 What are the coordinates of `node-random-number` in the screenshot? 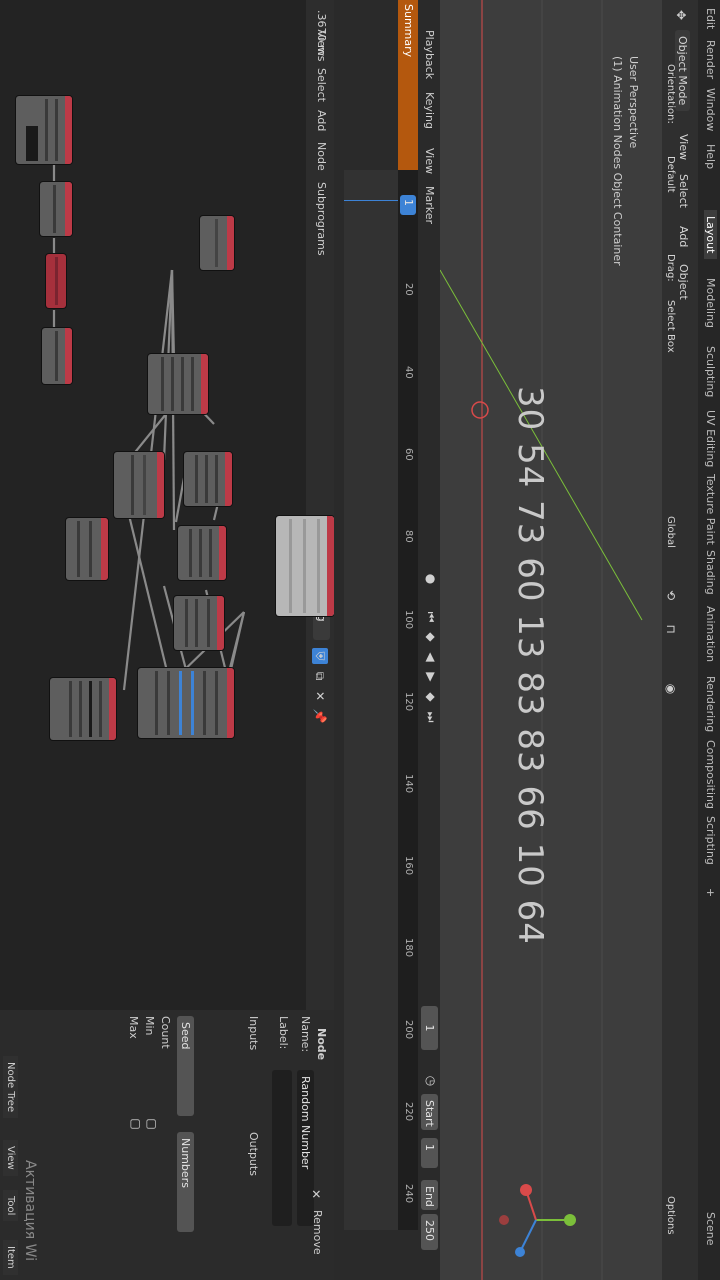 It's located at (178, 384).